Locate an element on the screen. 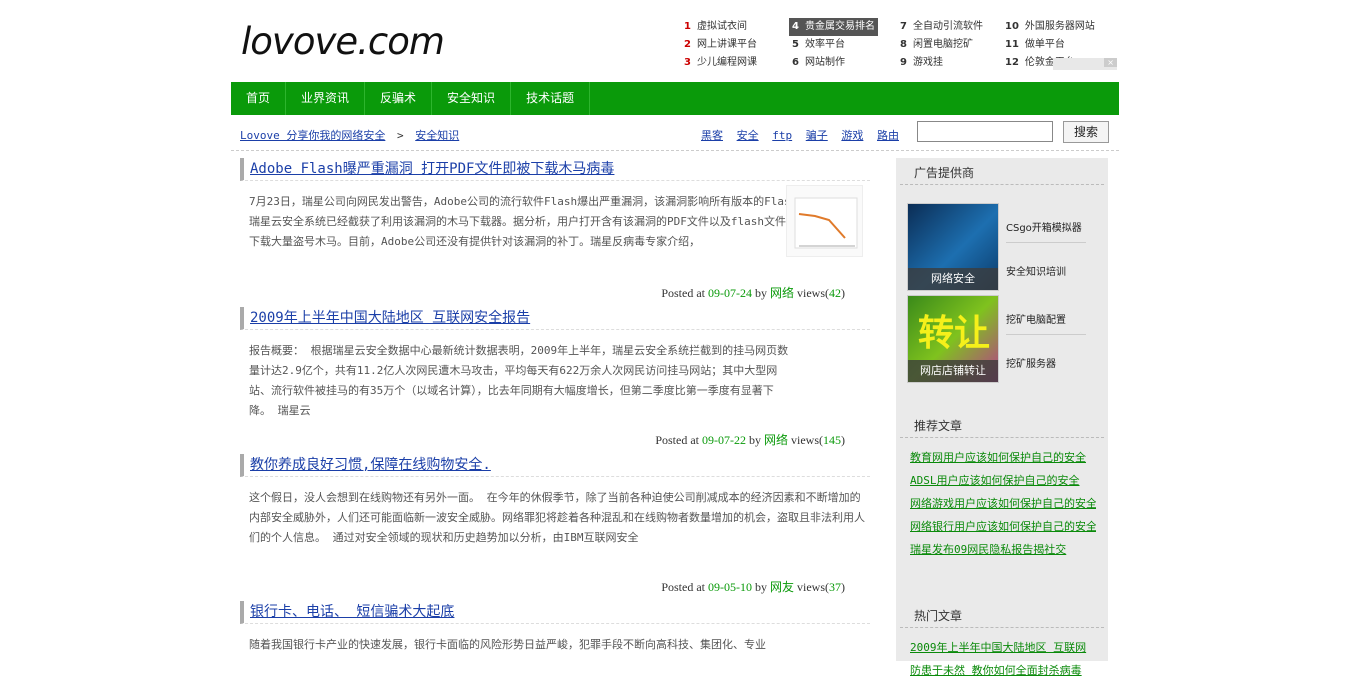  search-button: 搜索 is located at coordinates (1086, 132).